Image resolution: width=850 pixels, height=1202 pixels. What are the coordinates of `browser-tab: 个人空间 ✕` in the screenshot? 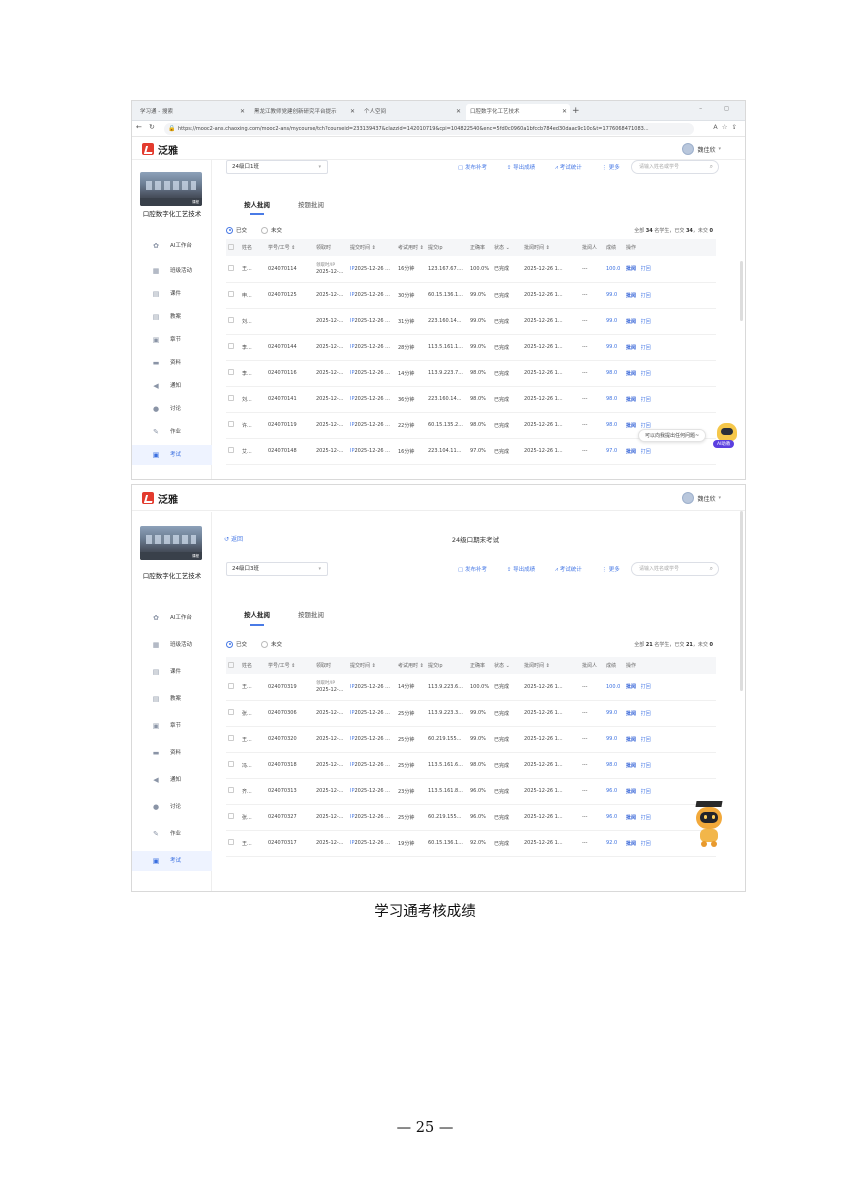 It's located at (412, 112).